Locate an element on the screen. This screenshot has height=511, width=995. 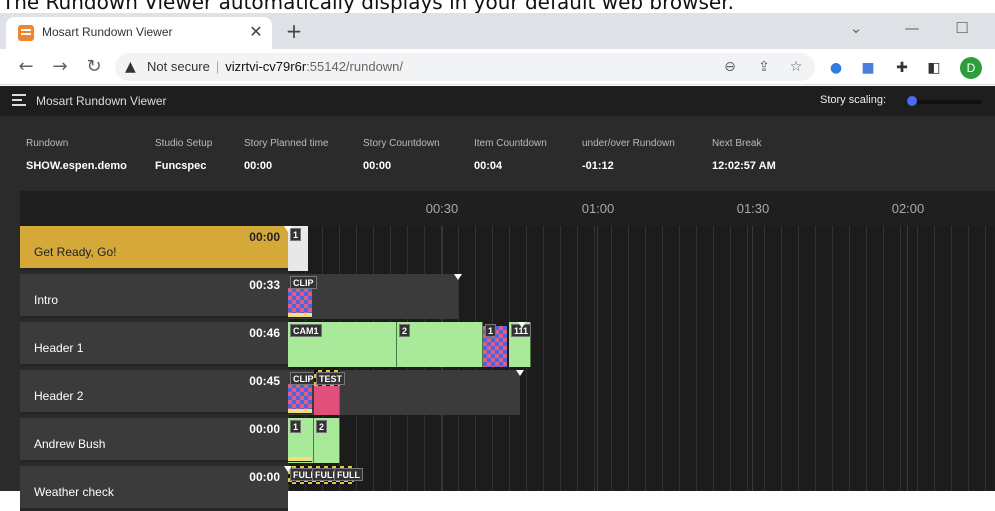
info-value: Funcspec is located at coordinates (181, 166).